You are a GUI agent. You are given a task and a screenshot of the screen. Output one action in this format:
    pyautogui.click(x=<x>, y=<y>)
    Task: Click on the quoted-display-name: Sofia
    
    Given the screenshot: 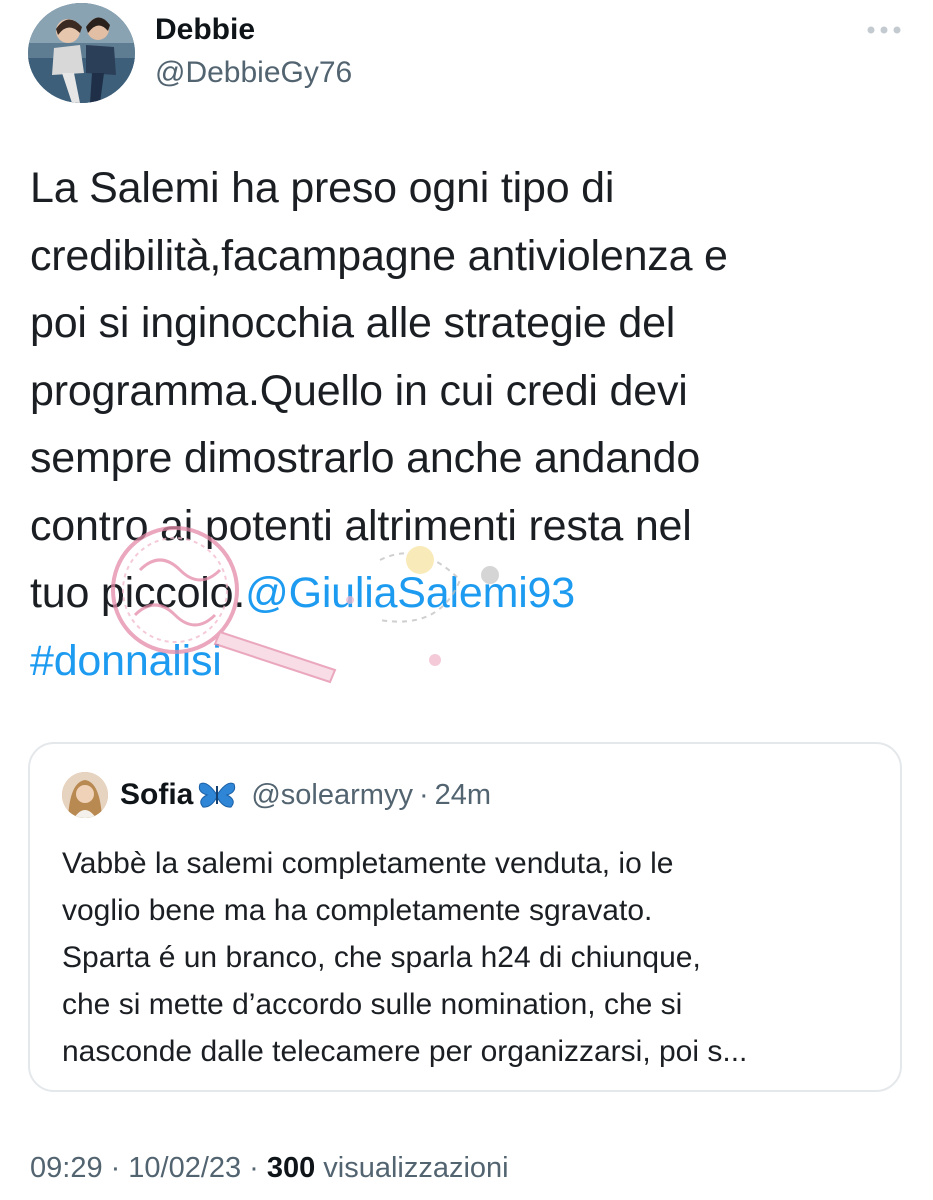 What is the action you would take?
    pyautogui.click(x=157, y=794)
    